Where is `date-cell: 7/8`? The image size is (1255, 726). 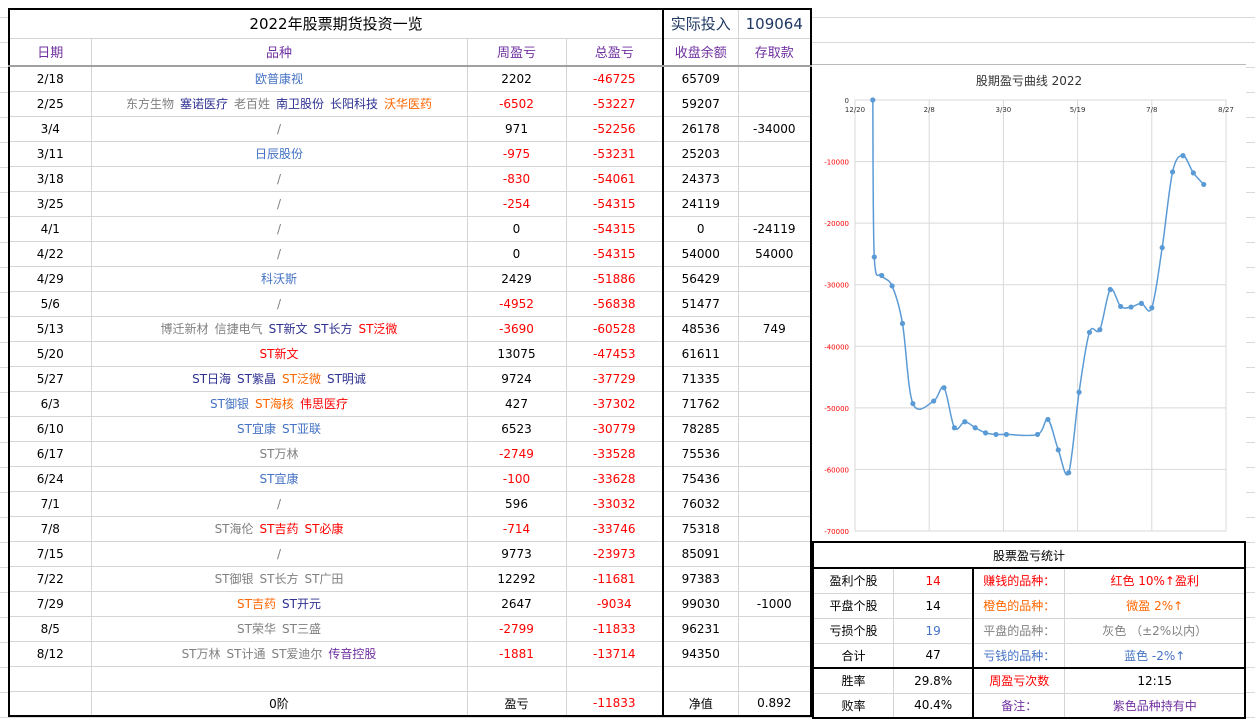
date-cell: 7/8 is located at coordinates (50, 528).